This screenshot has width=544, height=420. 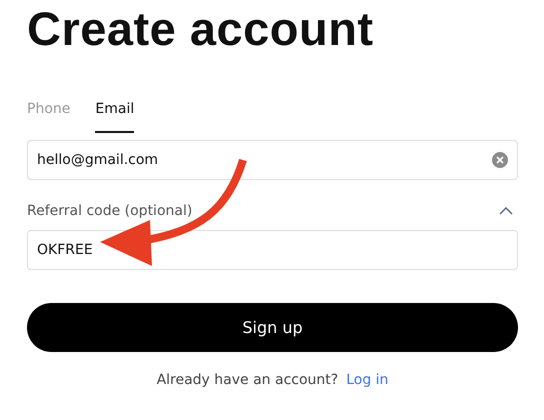 What do you see at coordinates (247, 380) in the screenshot?
I see `footer-text: Already have an account?` at bounding box center [247, 380].